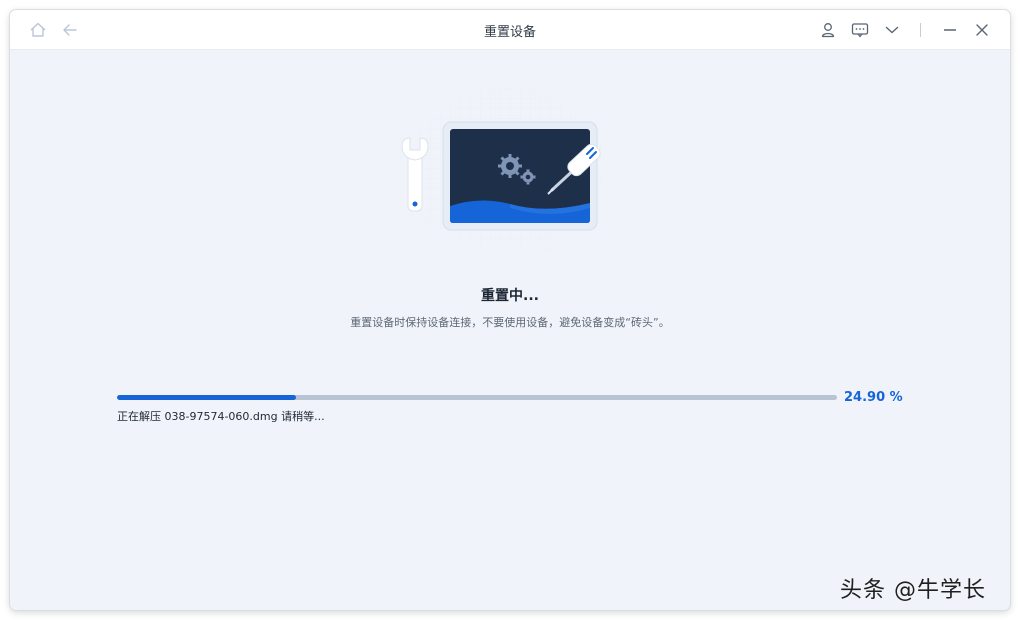 This screenshot has height=620, width=1020. I want to click on close-icon, so click(982, 30).